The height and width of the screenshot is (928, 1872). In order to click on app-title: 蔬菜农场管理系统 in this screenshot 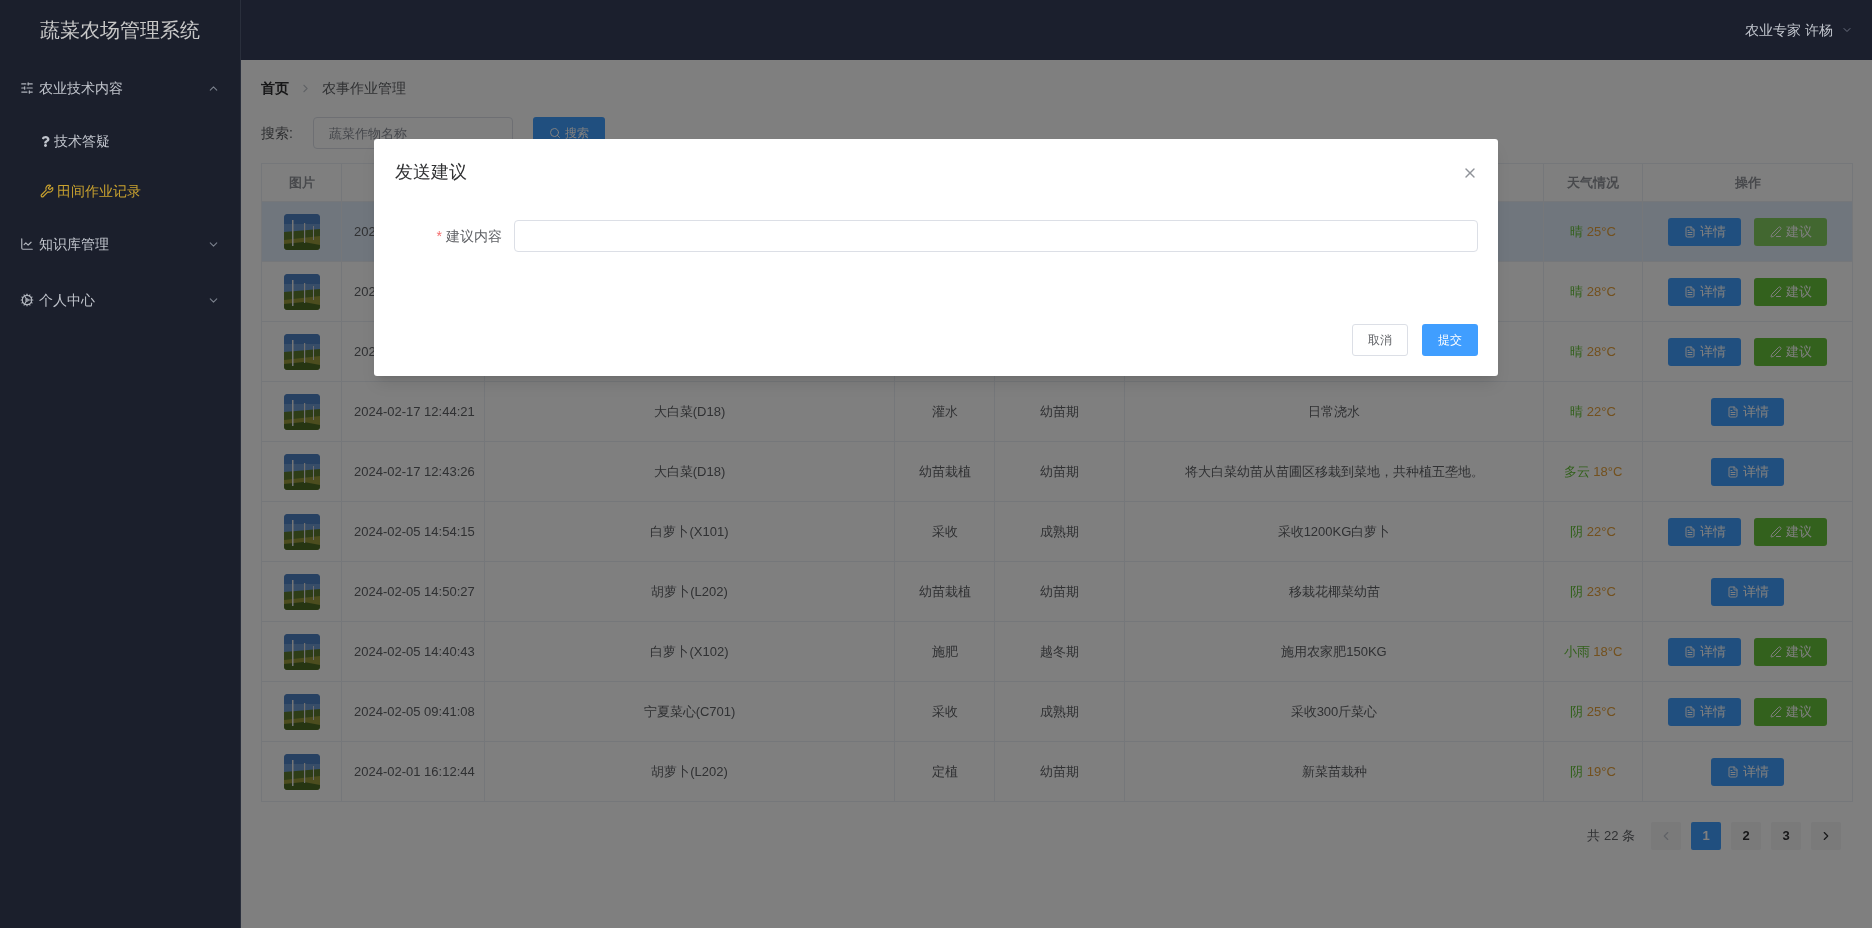, I will do `click(120, 30)`.